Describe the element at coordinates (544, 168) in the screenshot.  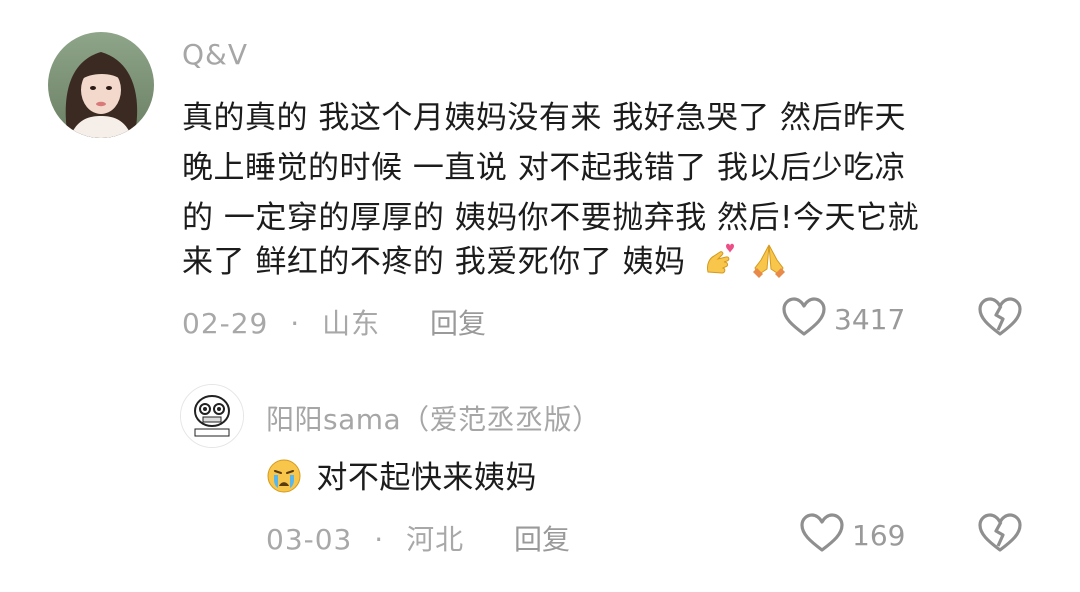
I see `comment-text-line: 晚上睡觉的时候 一直说 对不起我错了 我以后少吃凉` at that location.